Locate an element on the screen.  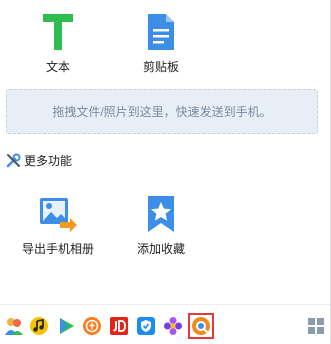
document-icon is located at coordinates (161, 29).